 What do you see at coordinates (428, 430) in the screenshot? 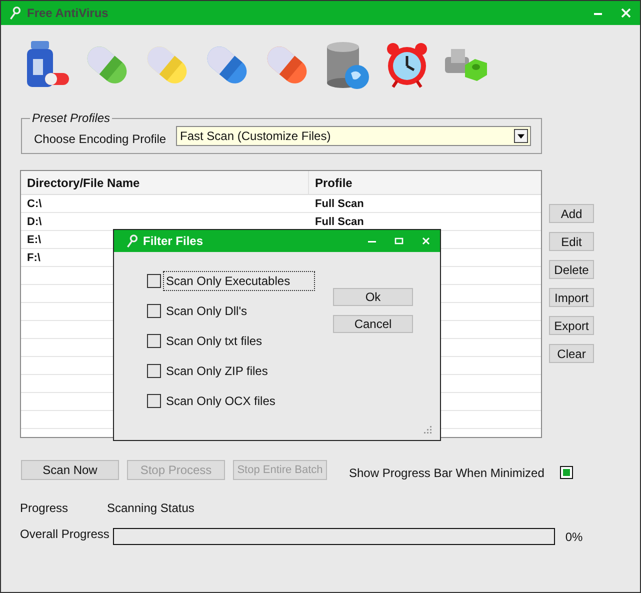
I see `resize-grip-icon` at bounding box center [428, 430].